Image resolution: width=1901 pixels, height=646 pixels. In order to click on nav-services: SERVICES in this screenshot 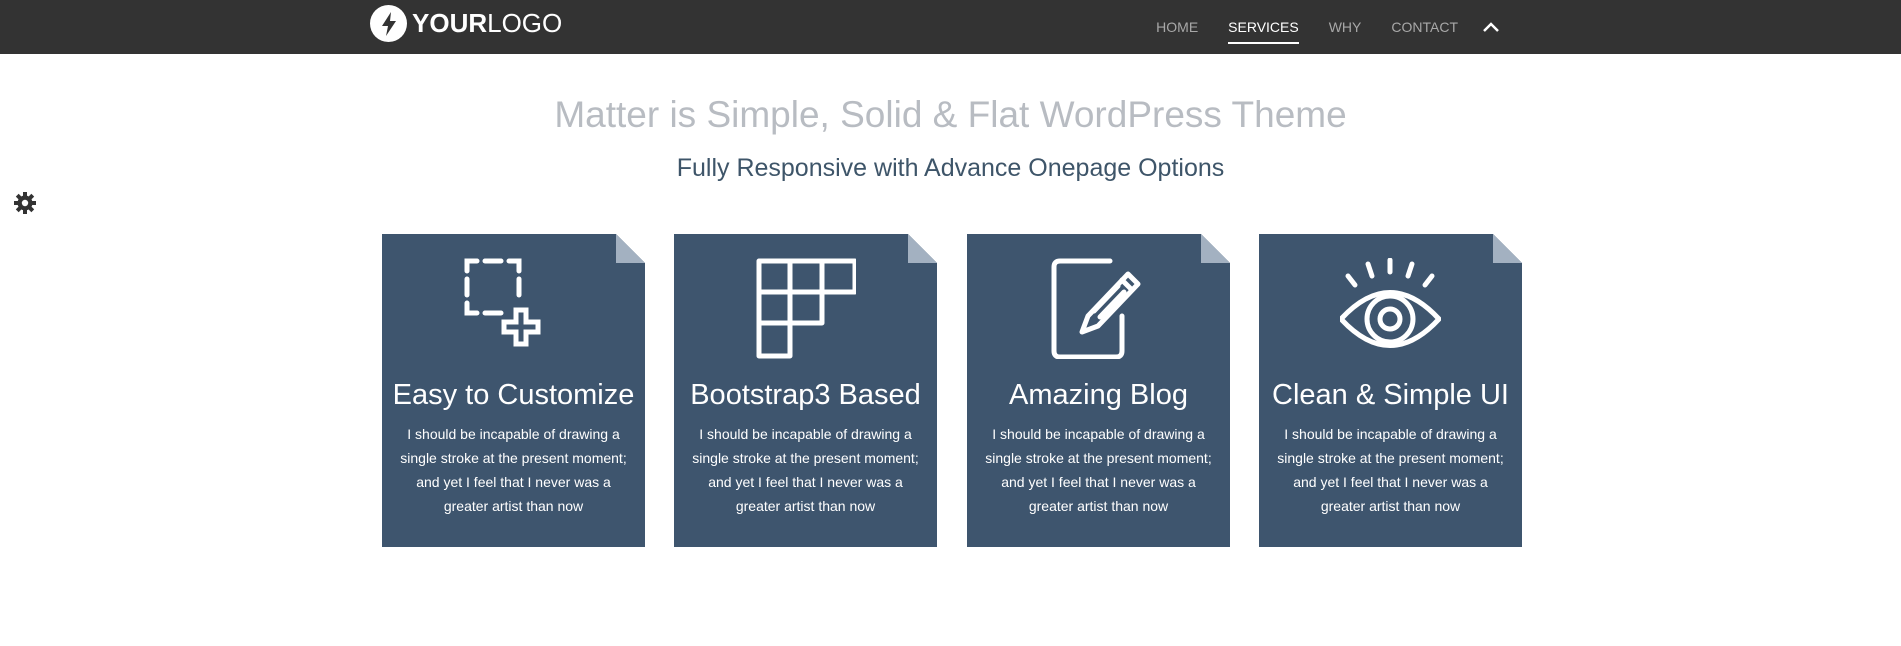, I will do `click(1263, 28)`.